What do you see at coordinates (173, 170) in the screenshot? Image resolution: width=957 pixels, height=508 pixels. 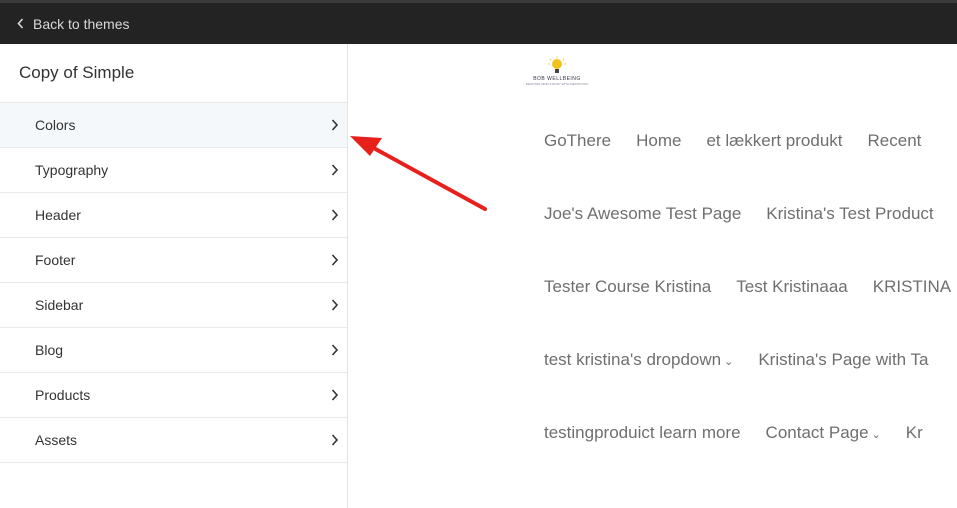 I see `sidebar-item-typography: Typography` at bounding box center [173, 170].